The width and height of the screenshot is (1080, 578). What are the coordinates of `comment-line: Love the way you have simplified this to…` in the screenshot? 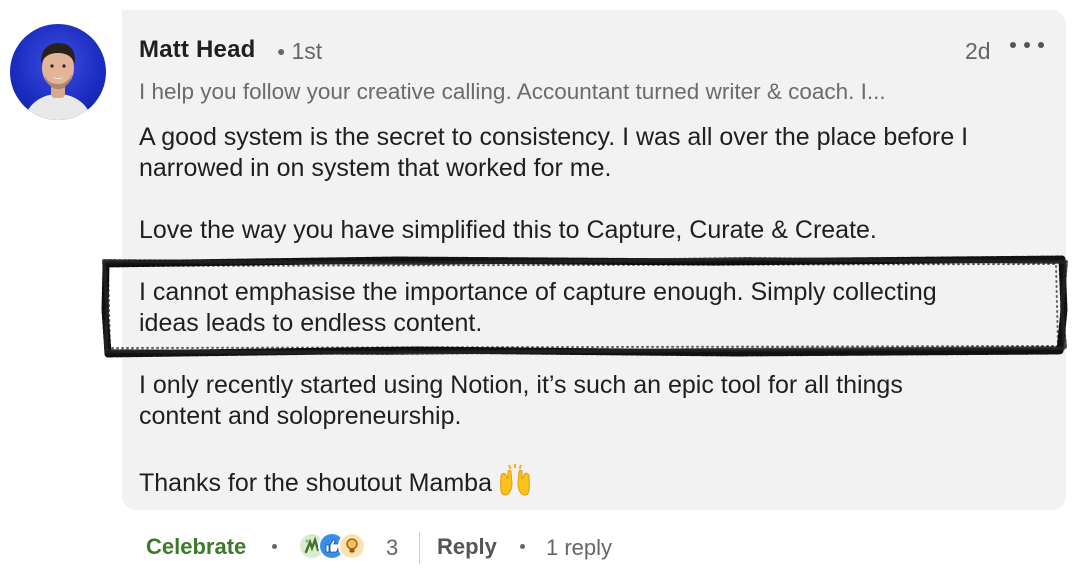 It's located at (508, 230).